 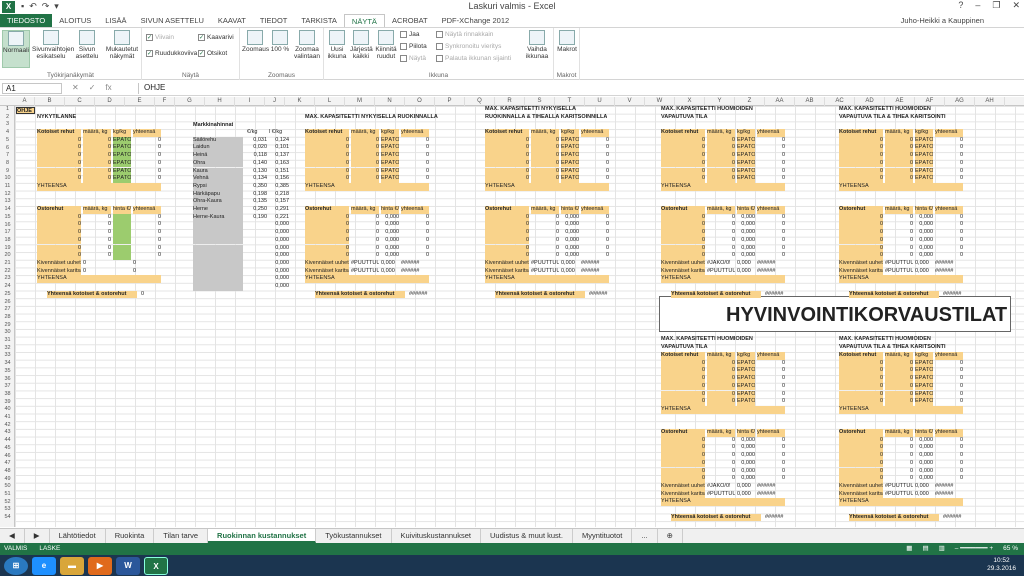 I want to click on sheet-nav-next-icon: ▶, so click(x=37, y=536).